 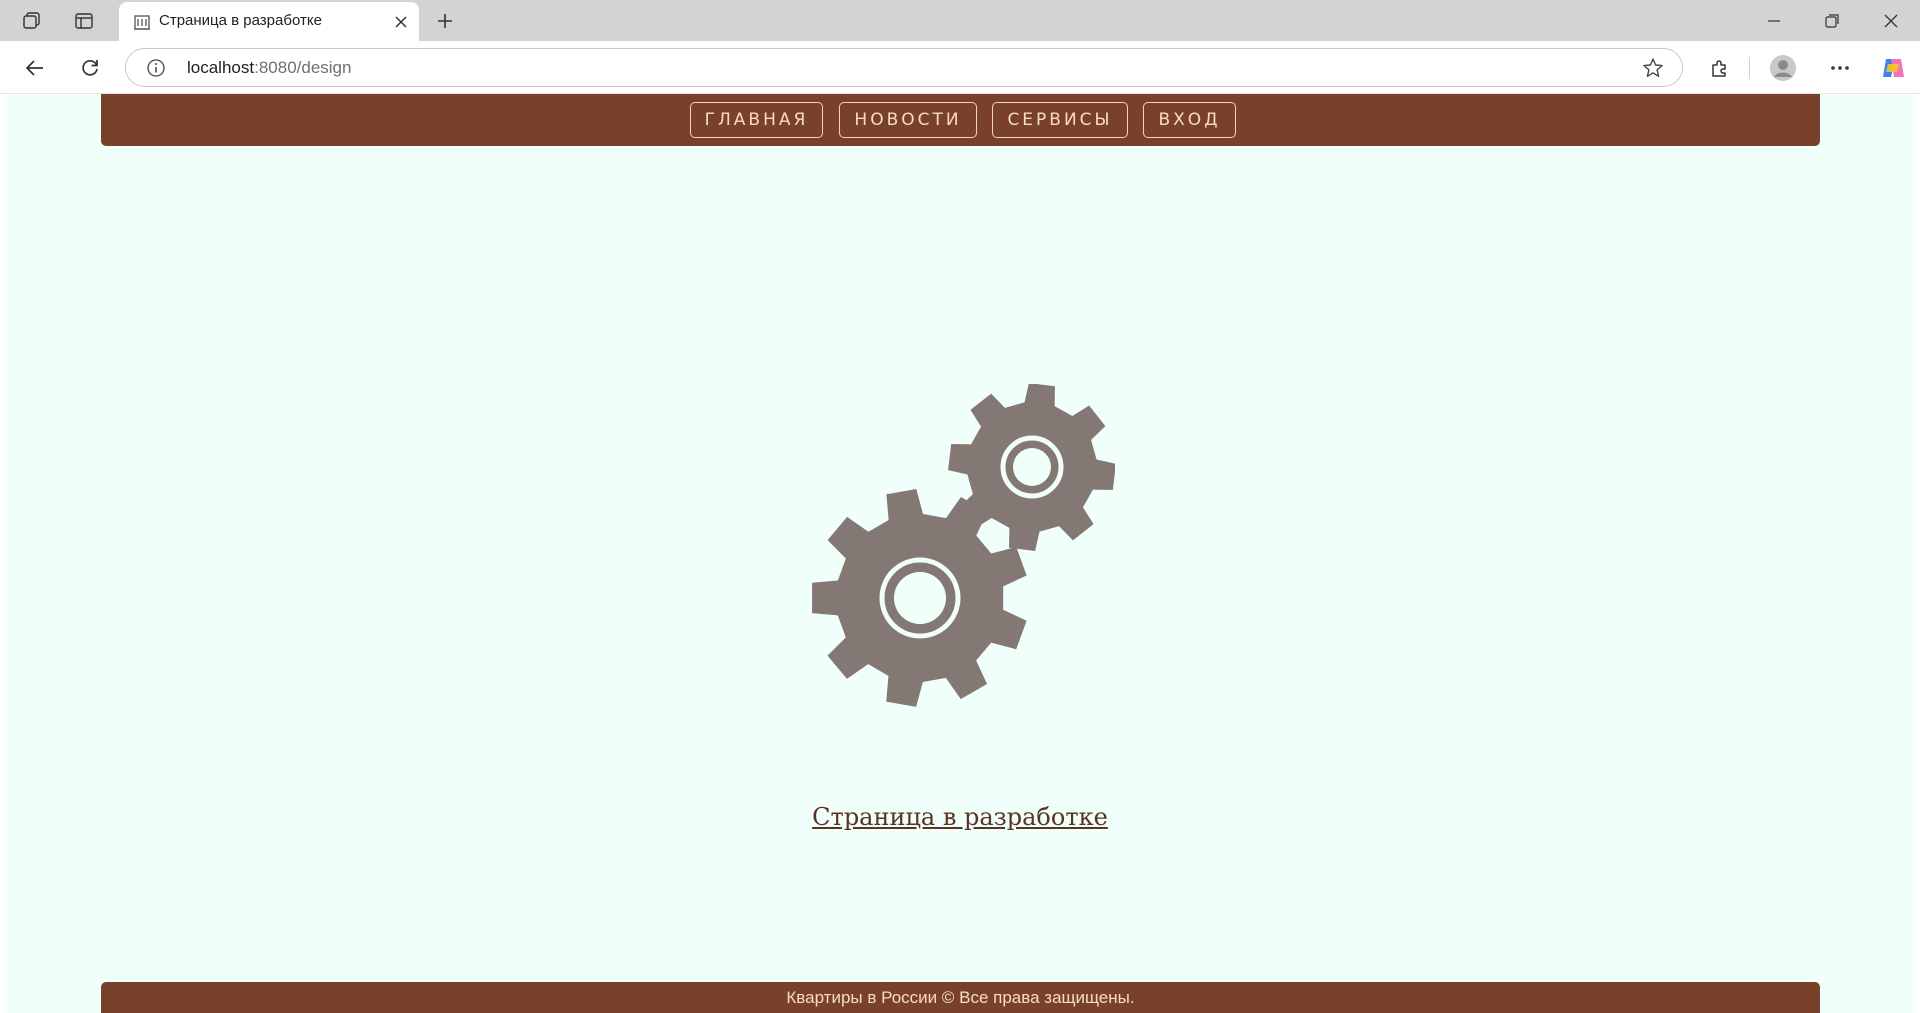 I want to click on nav-link-news: НОВОСТИ, so click(x=908, y=120).